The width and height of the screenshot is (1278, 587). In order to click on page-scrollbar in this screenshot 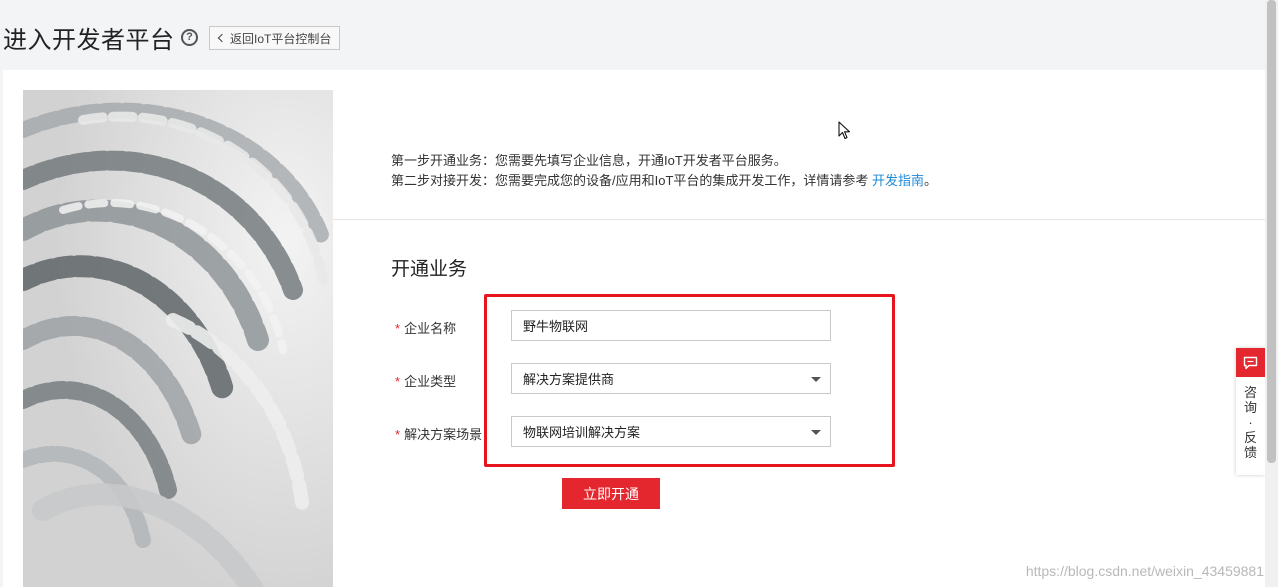, I will do `click(1271, 293)`.